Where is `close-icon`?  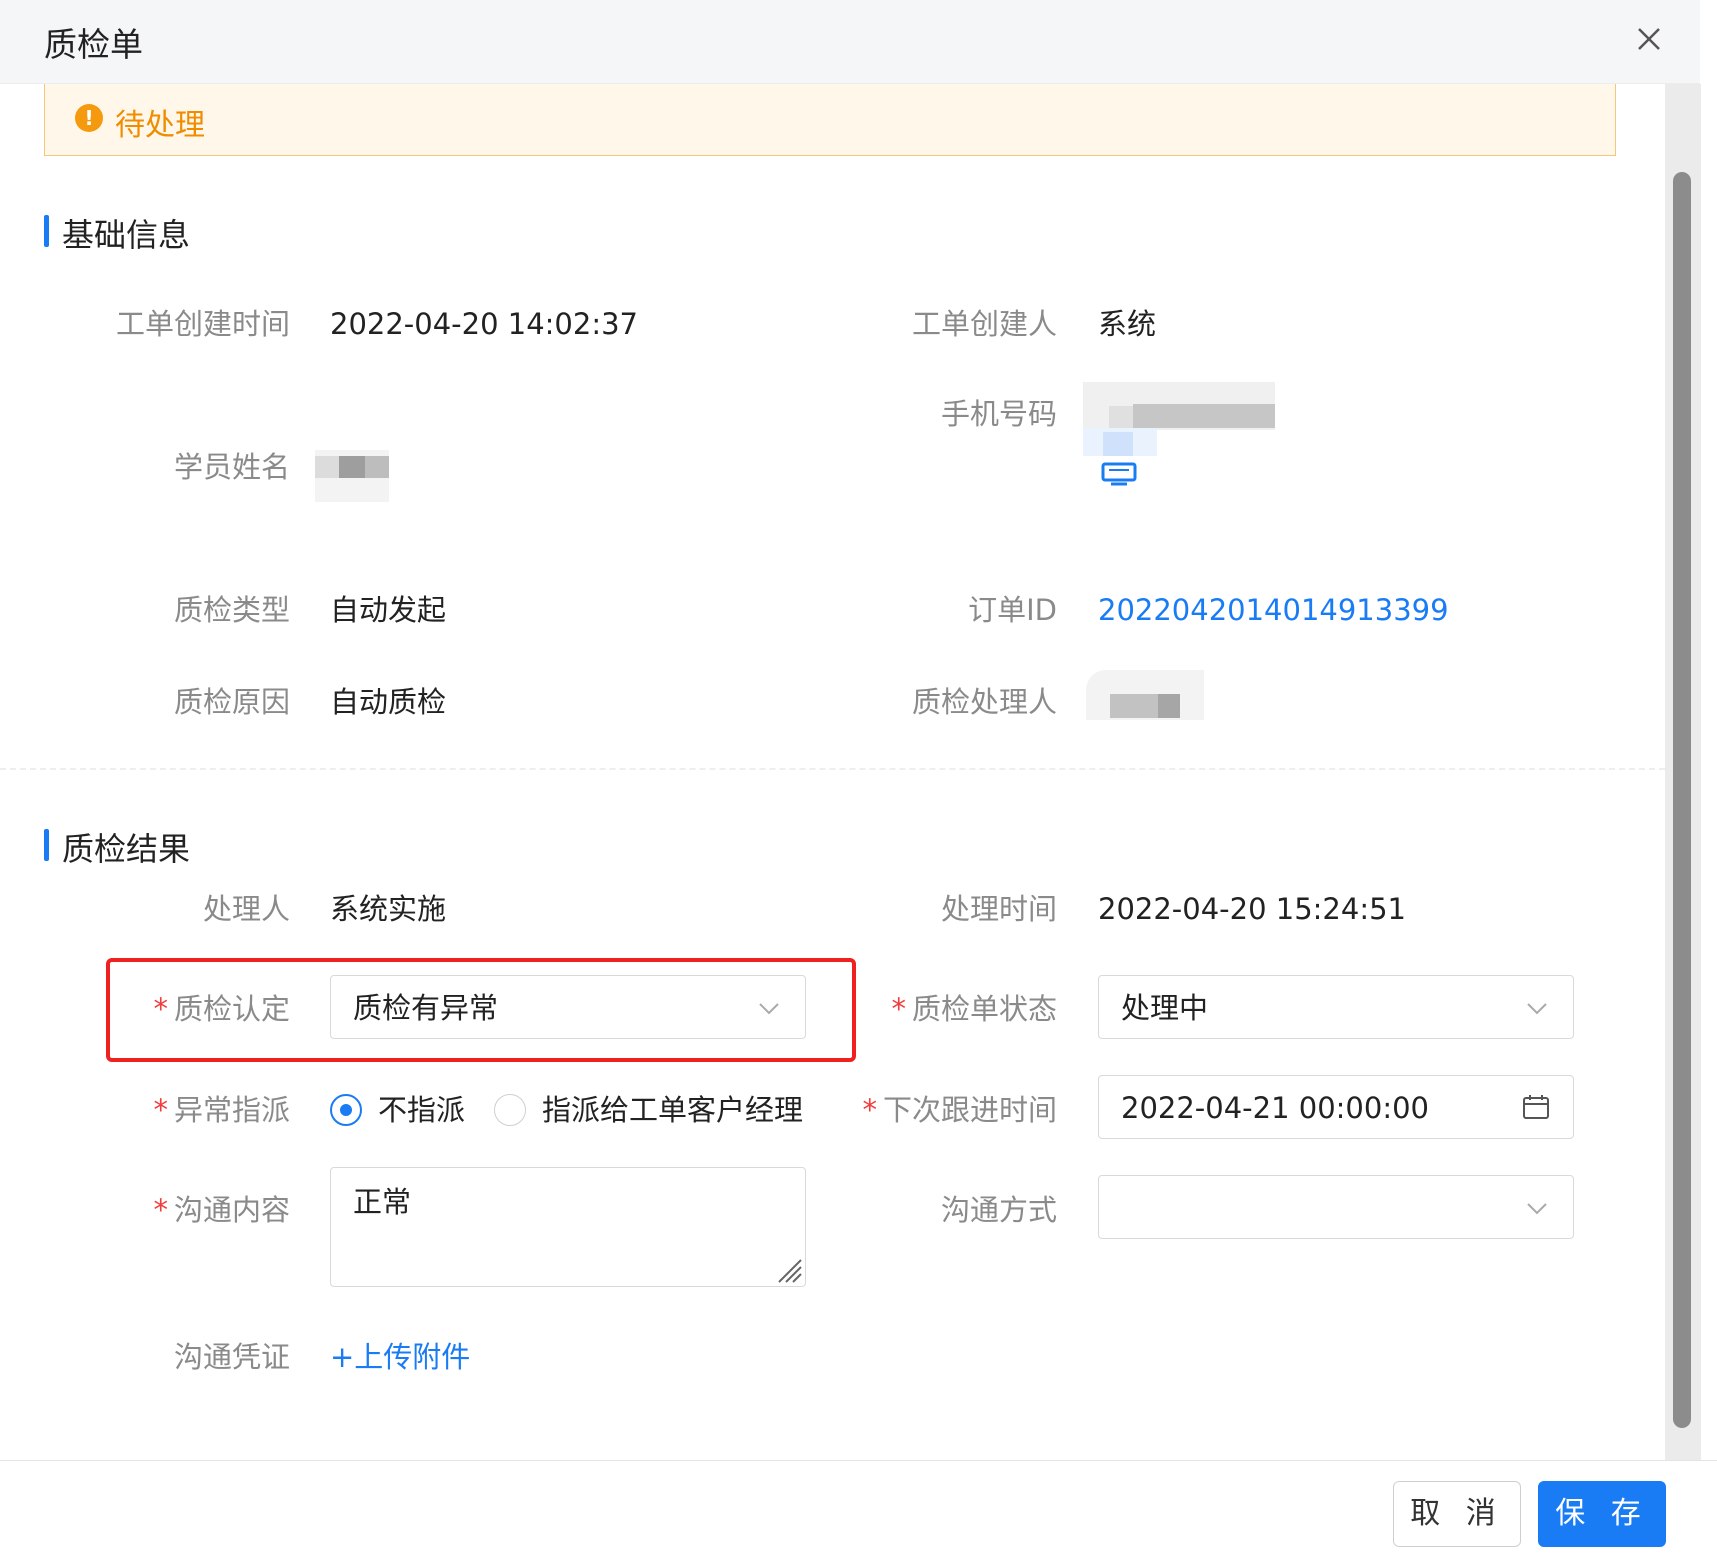
close-icon is located at coordinates (1649, 39).